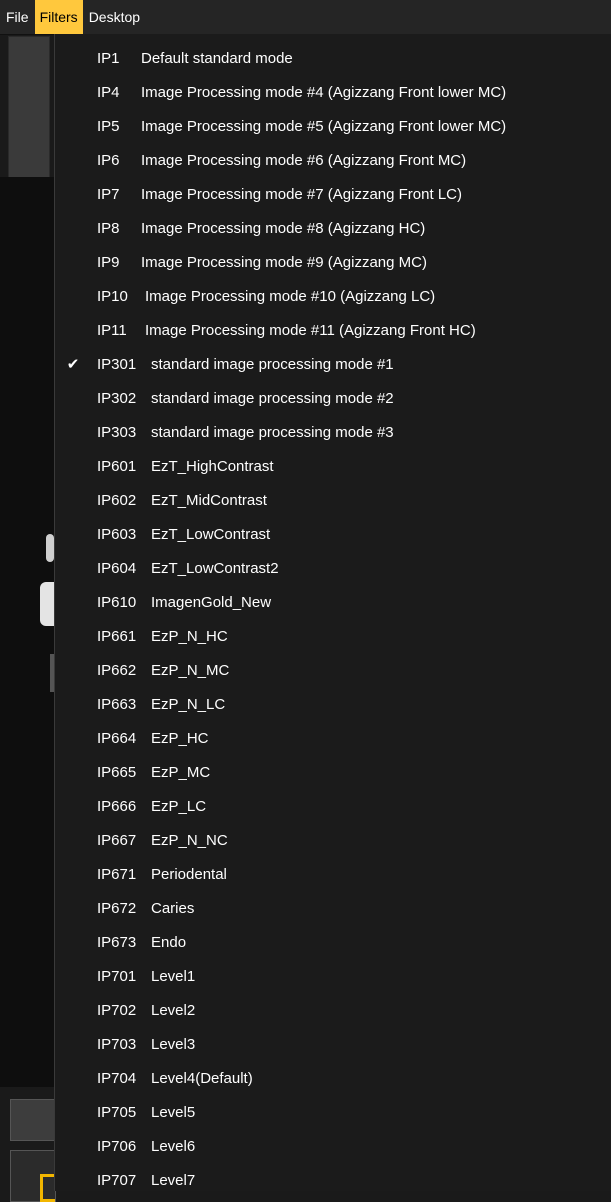 The width and height of the screenshot is (611, 1202). Describe the element at coordinates (333, 636) in the screenshot. I see `filter-menu-item: IP661 EzP_N_HC` at that location.